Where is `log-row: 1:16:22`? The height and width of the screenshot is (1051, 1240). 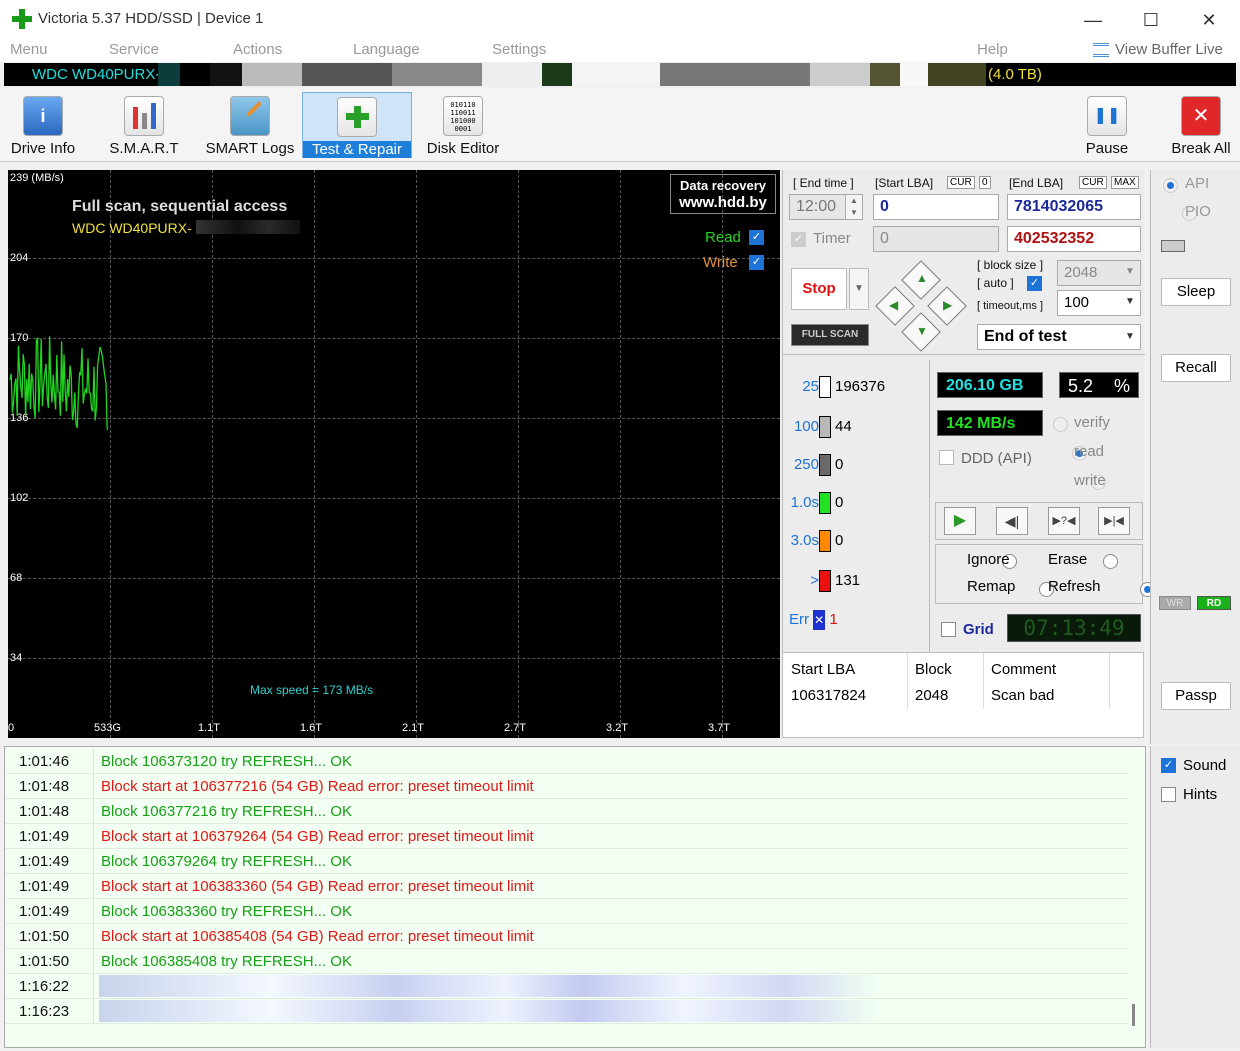
log-row: 1:16:22 is located at coordinates (567, 986).